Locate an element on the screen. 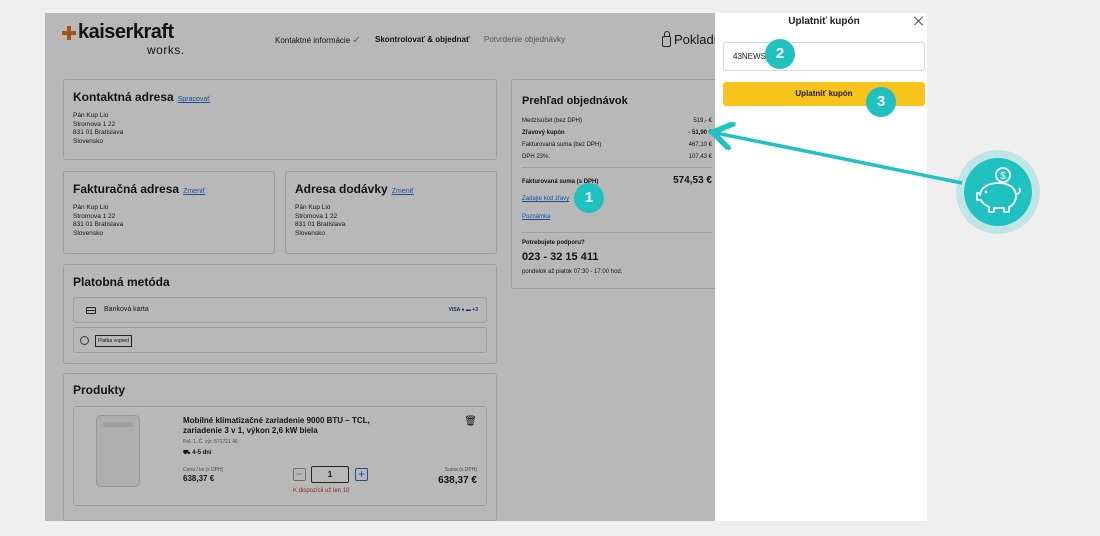  piggy-bank-badge: $ is located at coordinates (998, 192).